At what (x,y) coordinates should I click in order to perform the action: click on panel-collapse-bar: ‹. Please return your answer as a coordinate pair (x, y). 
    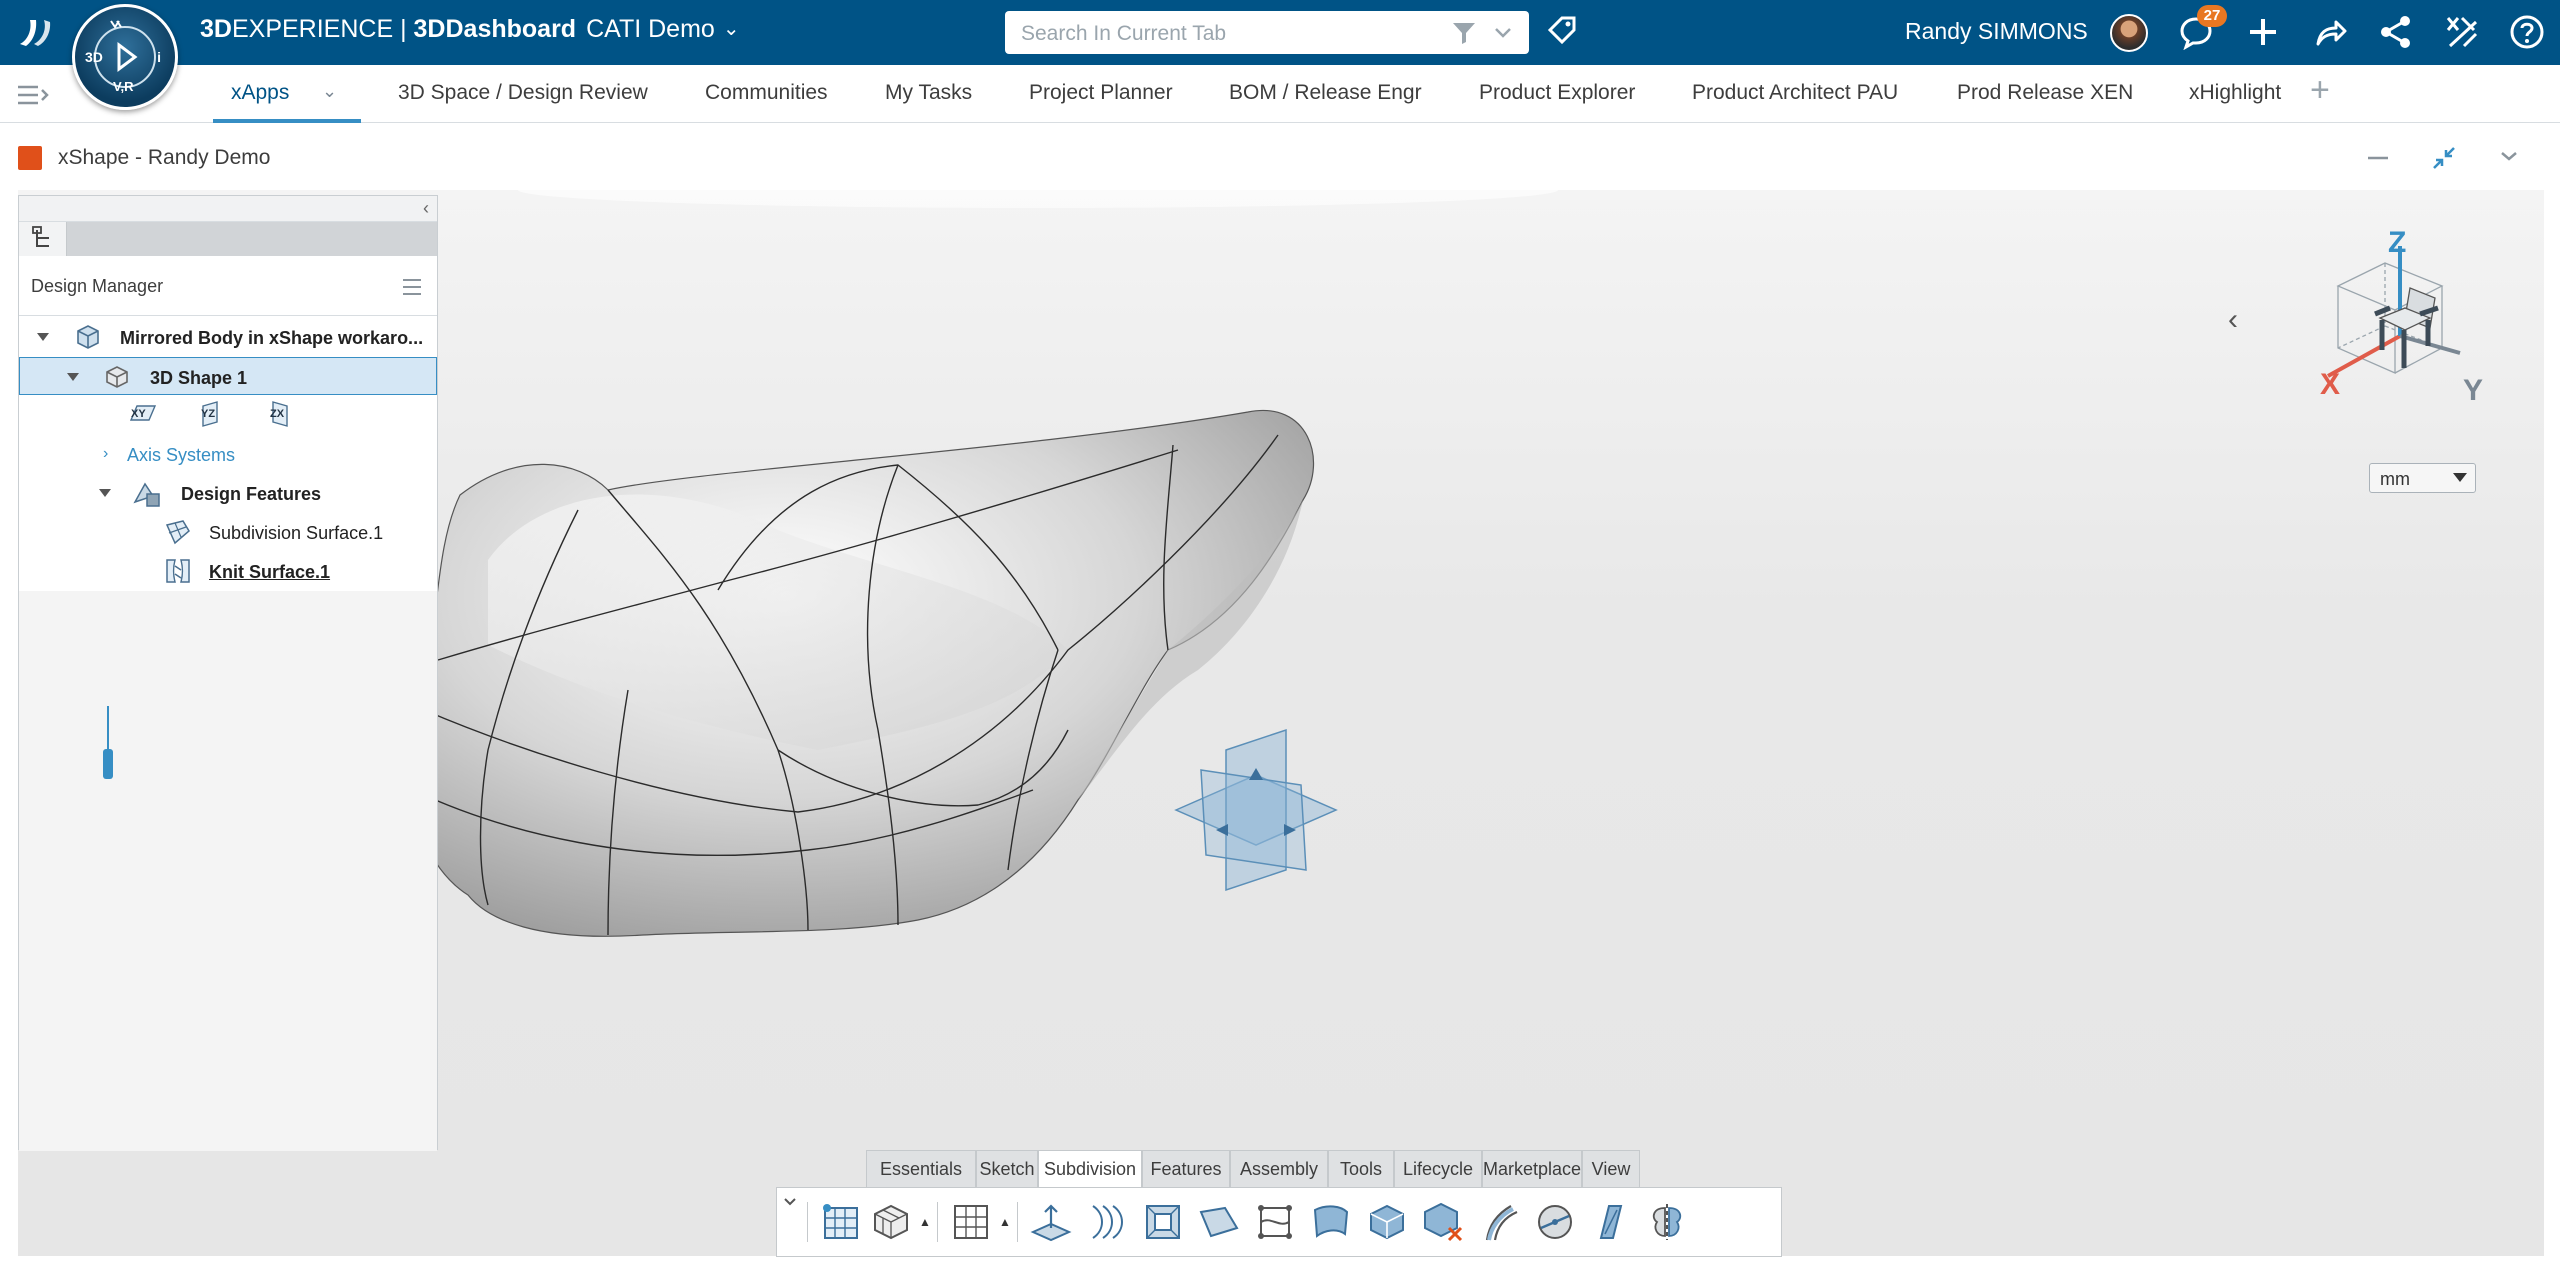
    Looking at the image, I should click on (228, 209).